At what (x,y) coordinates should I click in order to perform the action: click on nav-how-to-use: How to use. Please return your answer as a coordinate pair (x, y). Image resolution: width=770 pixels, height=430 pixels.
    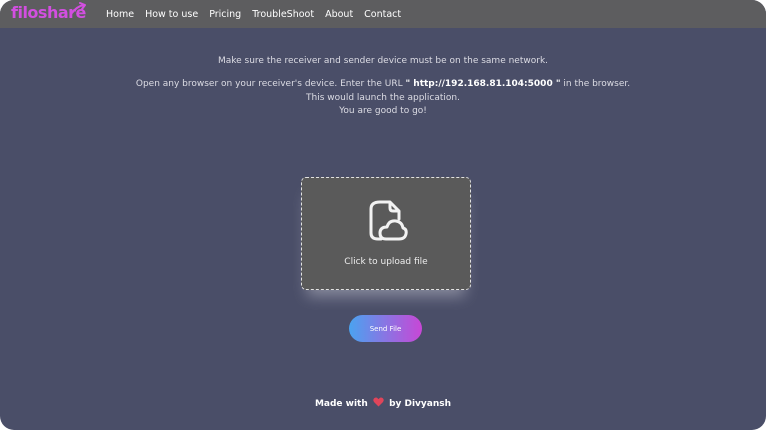
    Looking at the image, I should click on (171, 14).